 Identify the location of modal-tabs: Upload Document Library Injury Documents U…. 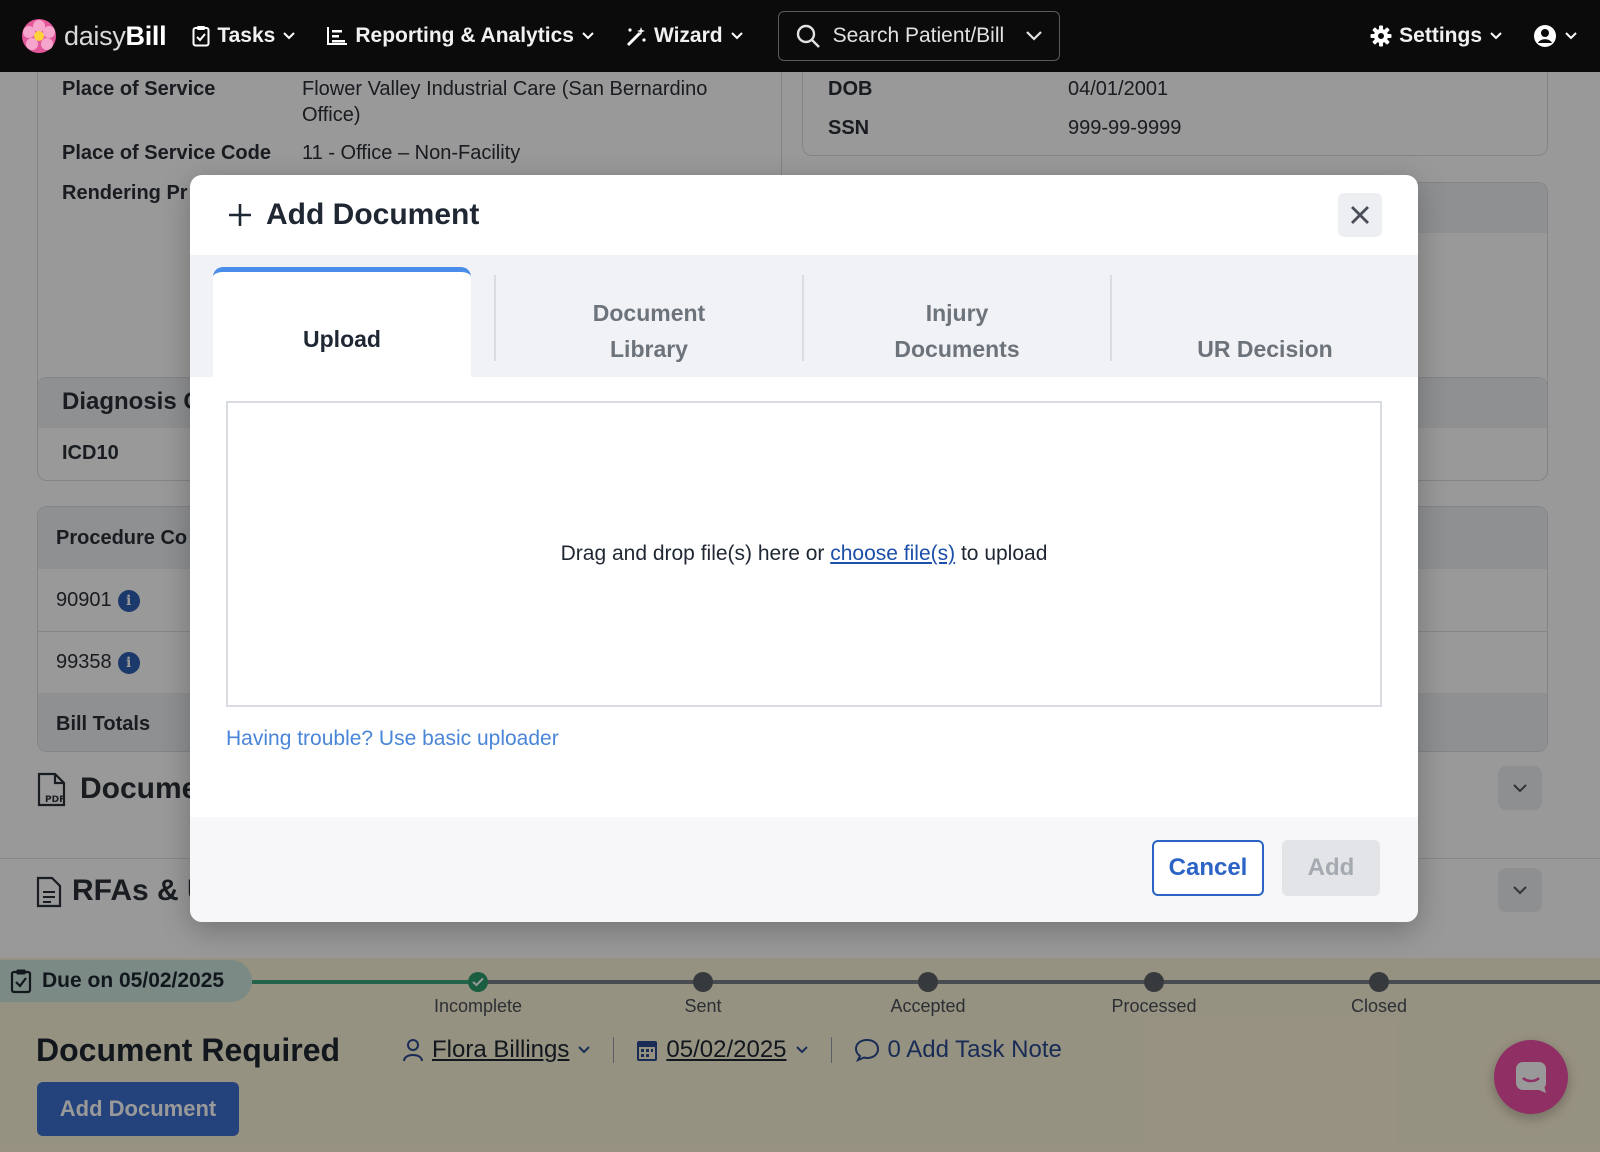
(804, 316).